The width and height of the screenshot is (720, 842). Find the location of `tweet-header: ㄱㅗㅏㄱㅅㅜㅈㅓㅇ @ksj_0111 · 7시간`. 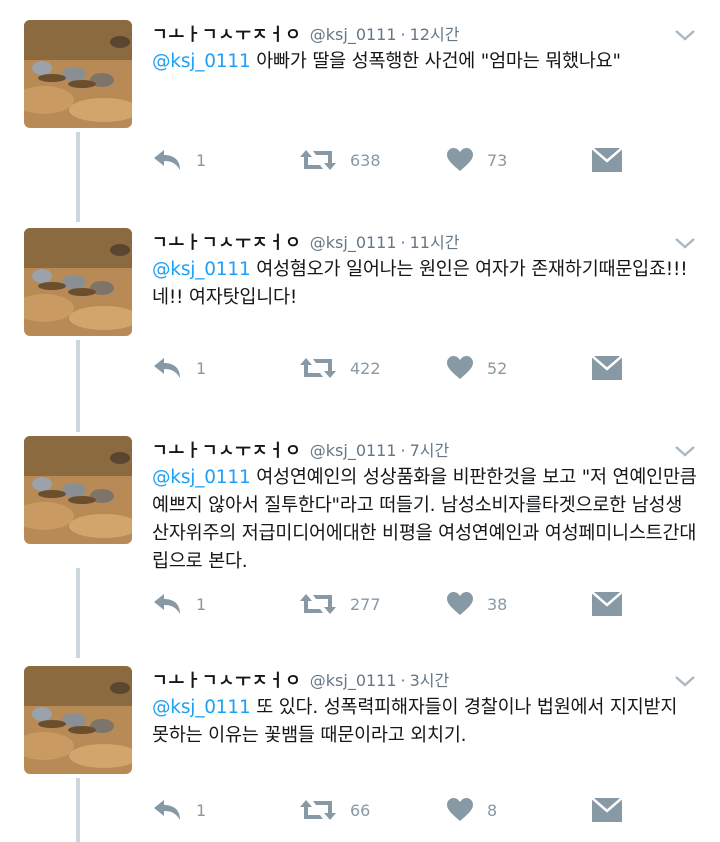

tweet-header: ㄱㅗㅏㄱㅅㅜㅈㅓㅇ @ksj_0111 · 7시간 is located at coordinates (300, 451).